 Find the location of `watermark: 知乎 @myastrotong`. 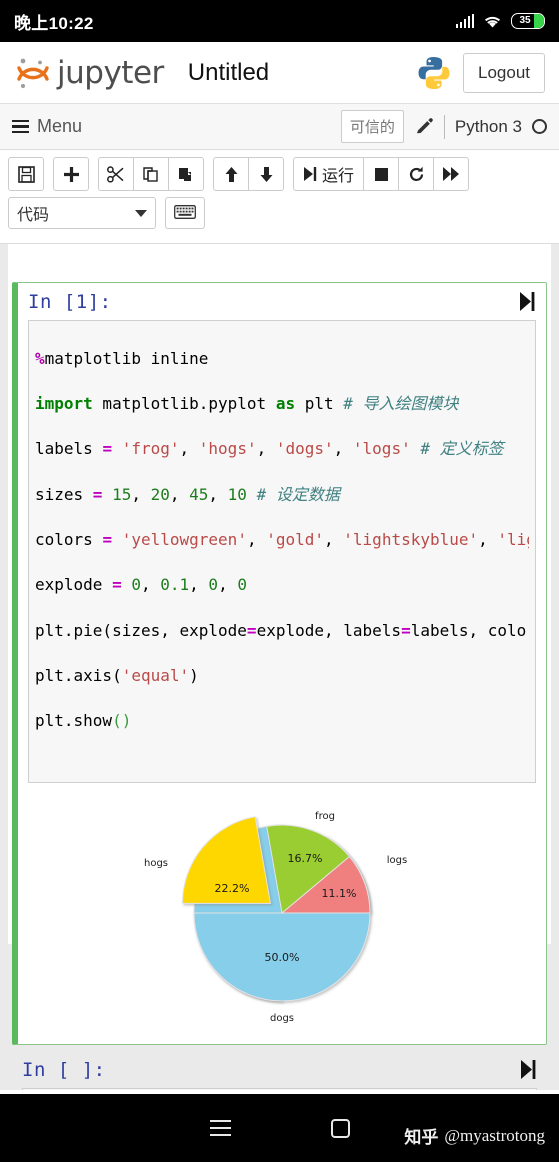

watermark: 知乎 @myastrotong is located at coordinates (474, 1135).